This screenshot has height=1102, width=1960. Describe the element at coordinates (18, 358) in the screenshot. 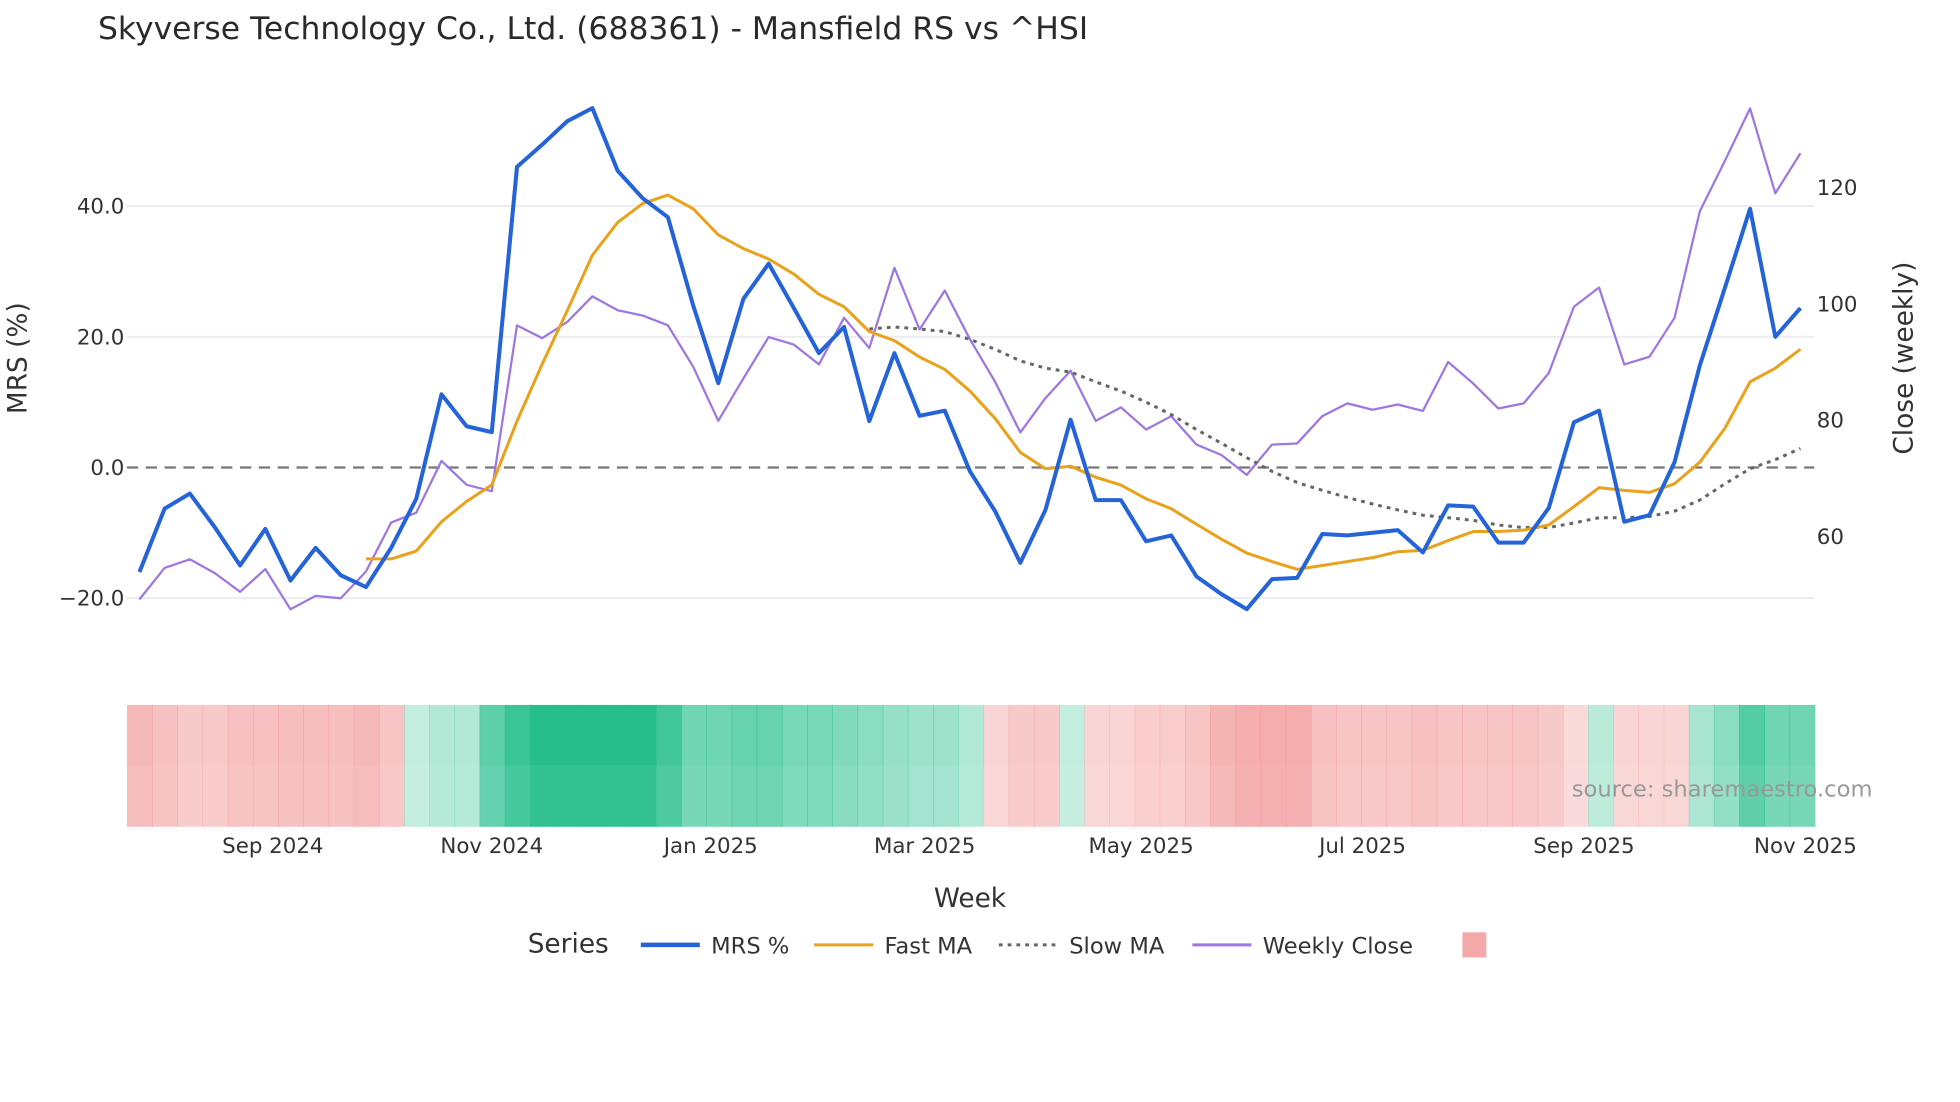

I see `y-axis-label: MRS (%)` at that location.